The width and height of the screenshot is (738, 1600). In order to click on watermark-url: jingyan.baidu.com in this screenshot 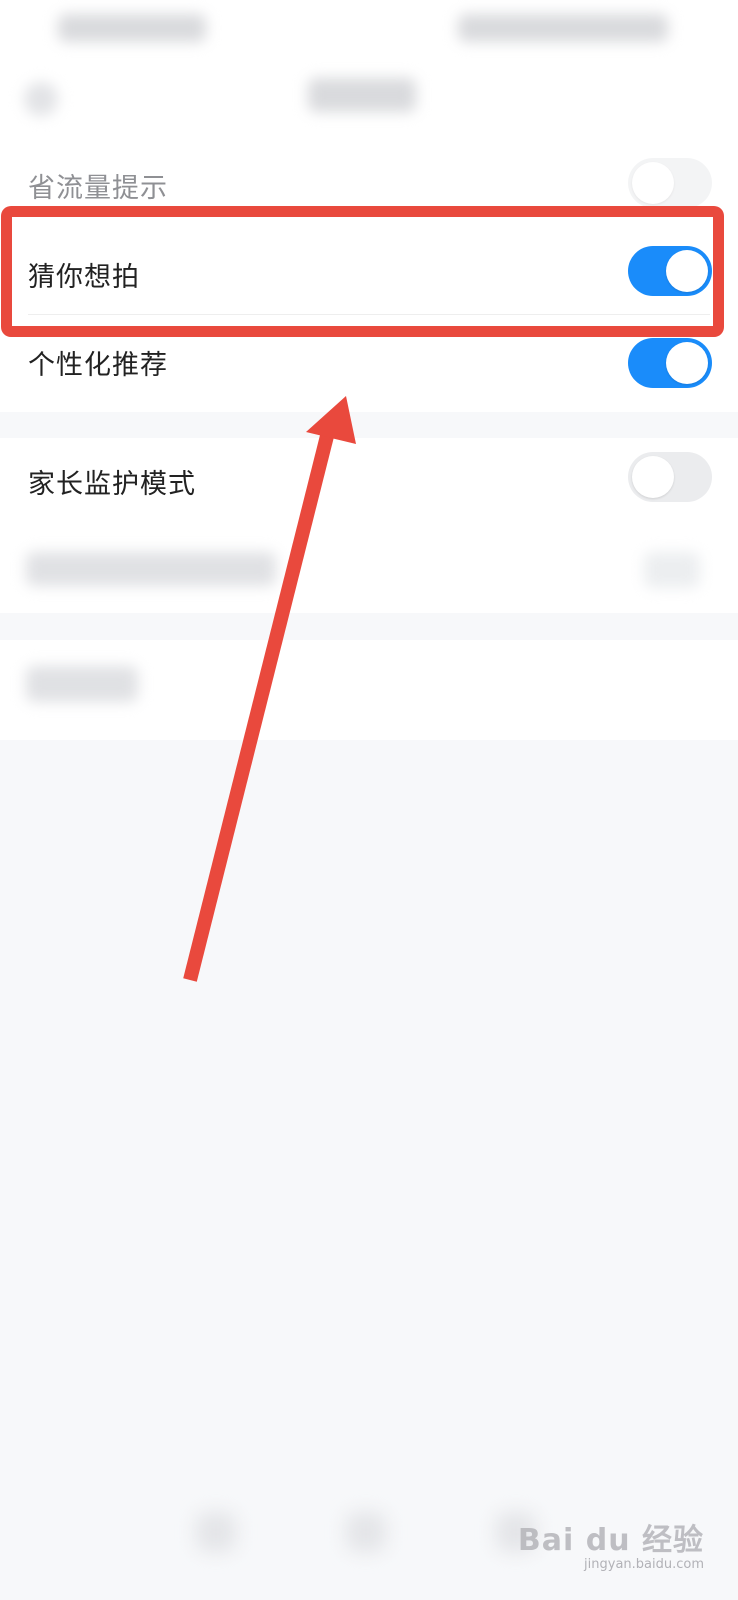, I will do `click(644, 1564)`.